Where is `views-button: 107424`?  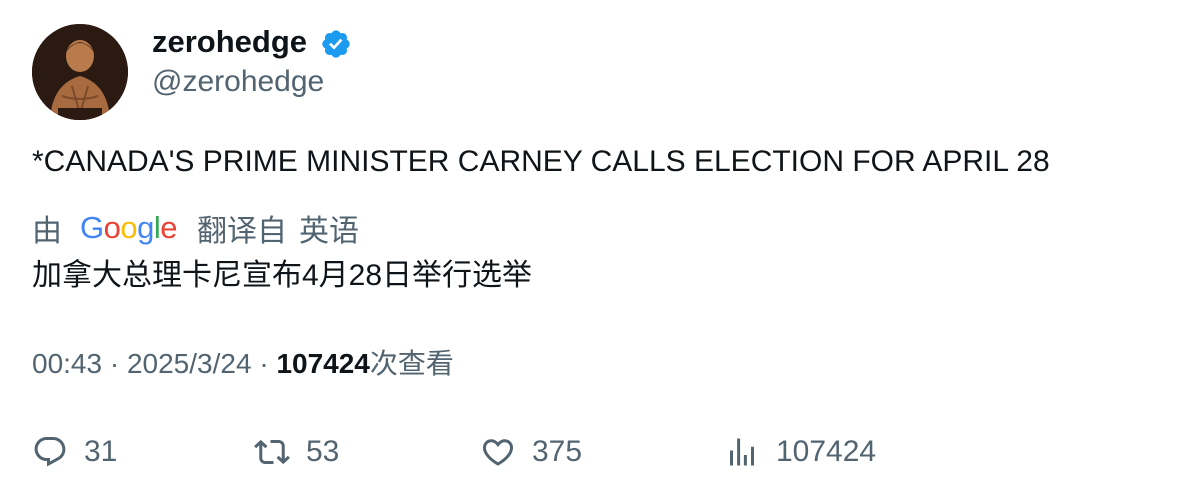
views-button: 107424 is located at coordinates (800, 452).